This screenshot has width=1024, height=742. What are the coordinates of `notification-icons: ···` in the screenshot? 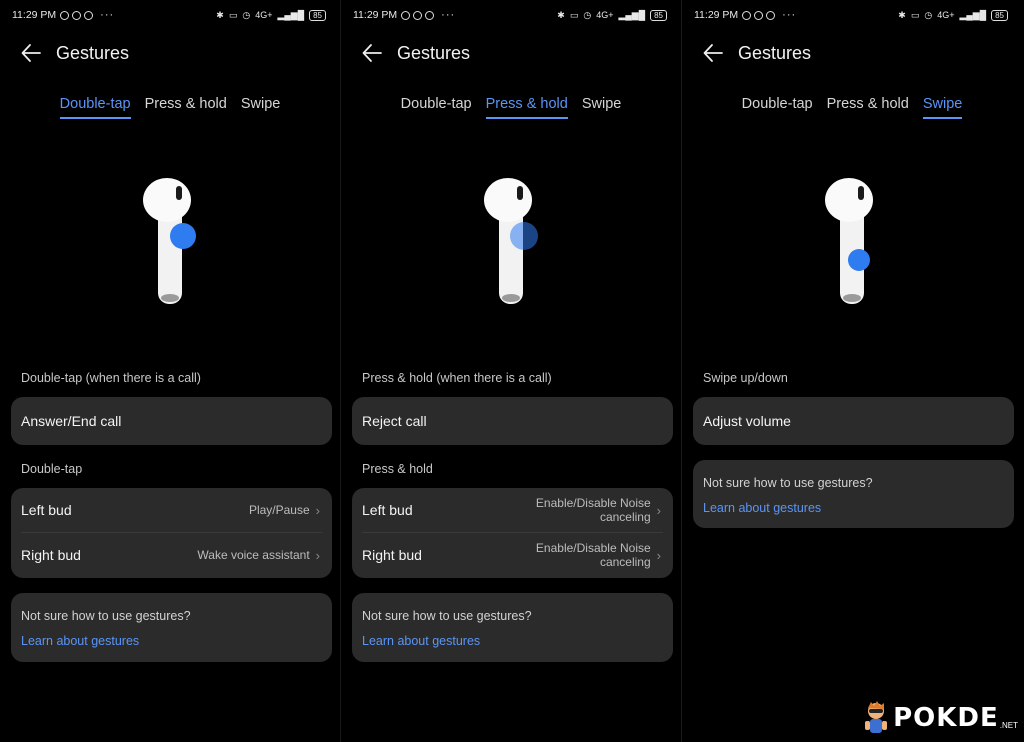 It's located at (87, 15).